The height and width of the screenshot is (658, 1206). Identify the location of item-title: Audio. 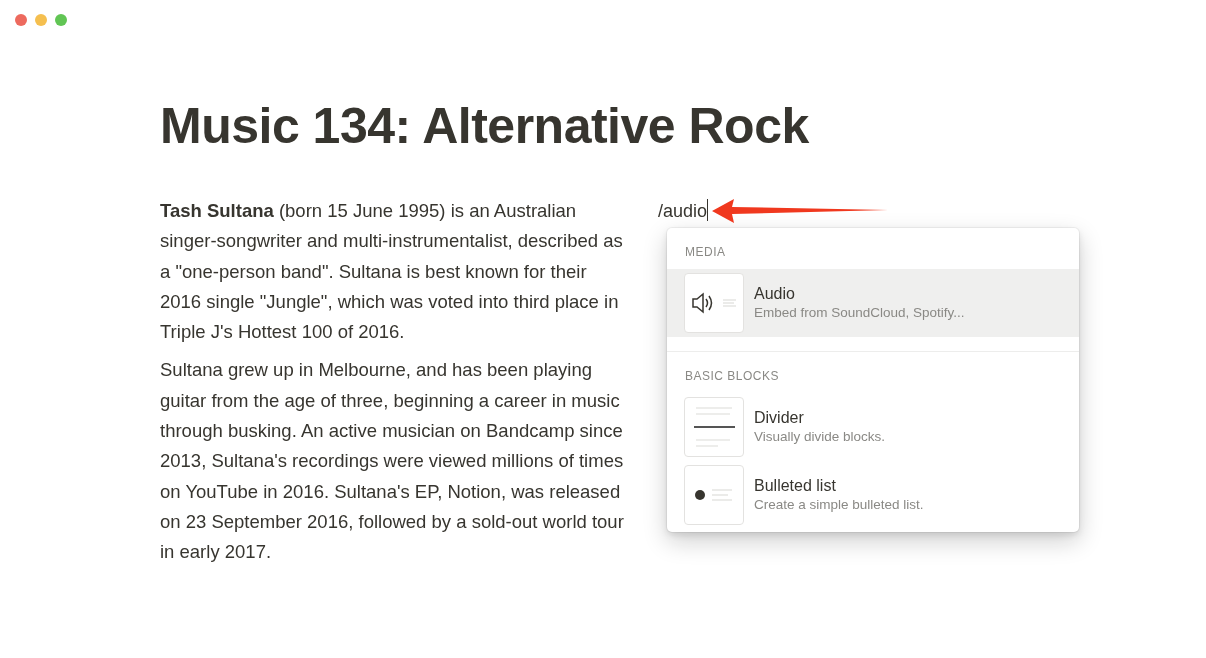
(775, 294).